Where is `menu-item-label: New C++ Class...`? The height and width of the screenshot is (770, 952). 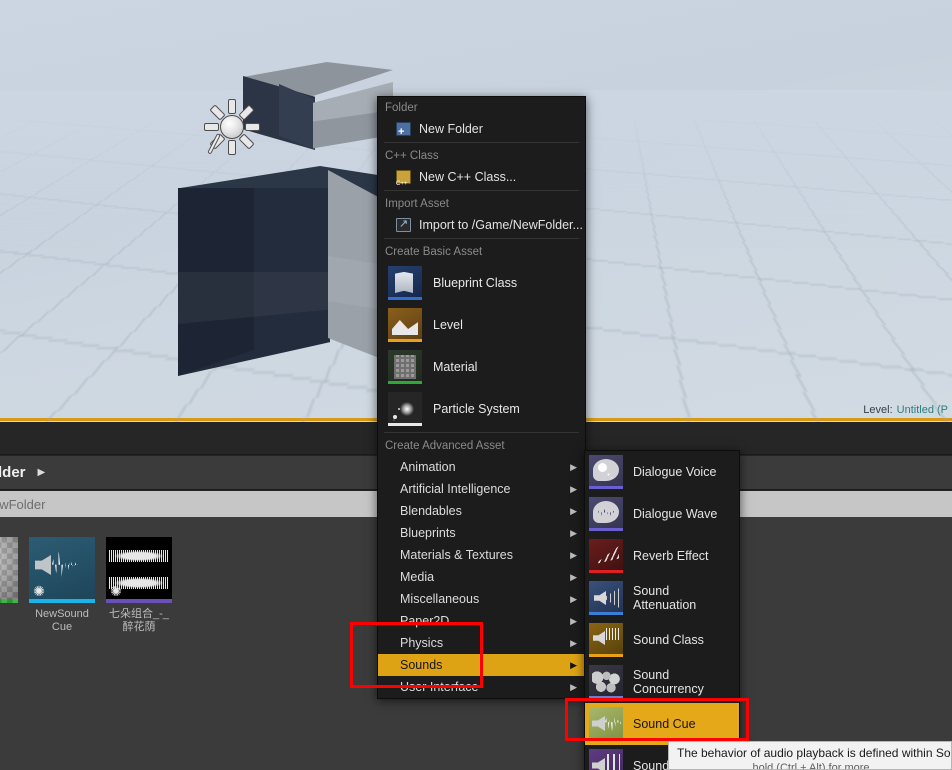 menu-item-label: New C++ Class... is located at coordinates (468, 177).